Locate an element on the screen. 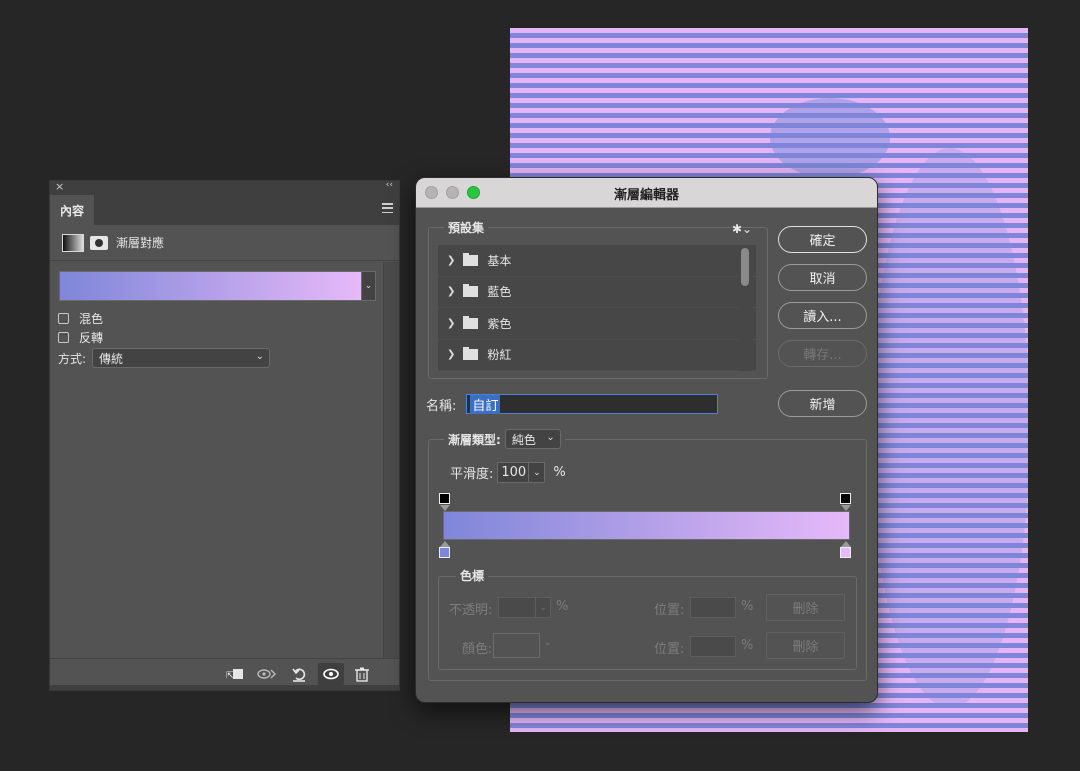 Image resolution: width=1080 pixels, height=771 pixels. reverse-row: 反轉 is located at coordinates (80, 337).